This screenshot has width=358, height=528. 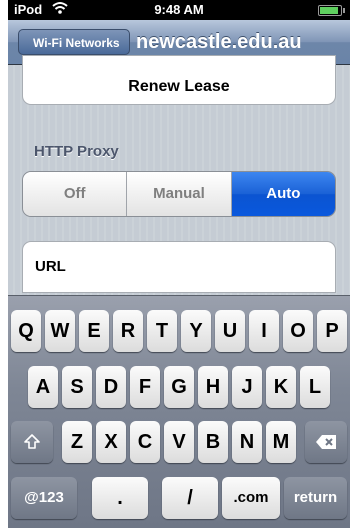 What do you see at coordinates (196, 331) in the screenshot?
I see `key-y: Y` at bounding box center [196, 331].